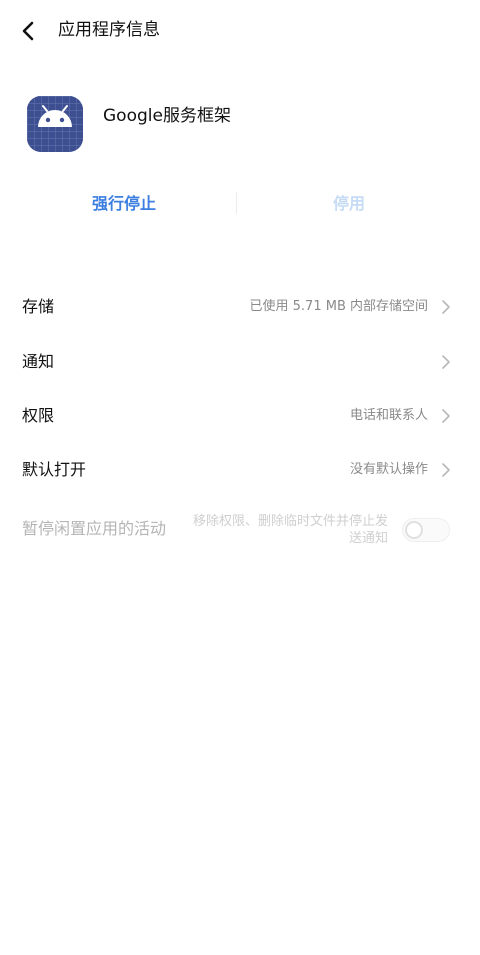  I want to click on action-divider, so click(236, 203).